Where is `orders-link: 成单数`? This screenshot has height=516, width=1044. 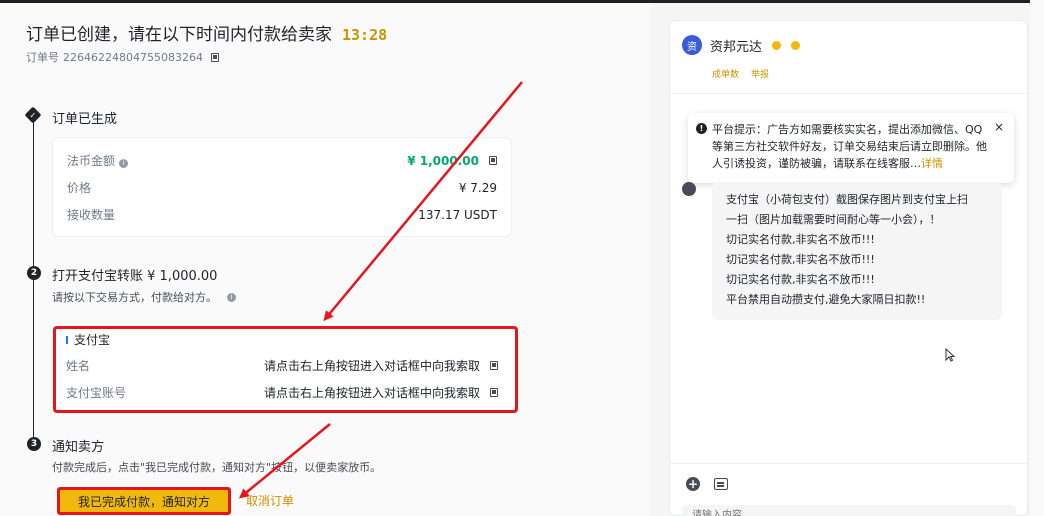
orders-link: 成单数 is located at coordinates (725, 73).